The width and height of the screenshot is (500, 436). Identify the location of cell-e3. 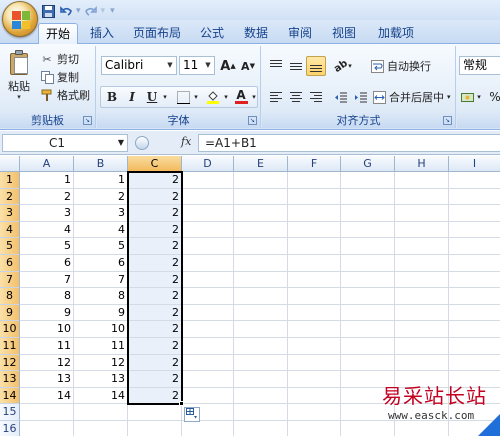
(261, 213).